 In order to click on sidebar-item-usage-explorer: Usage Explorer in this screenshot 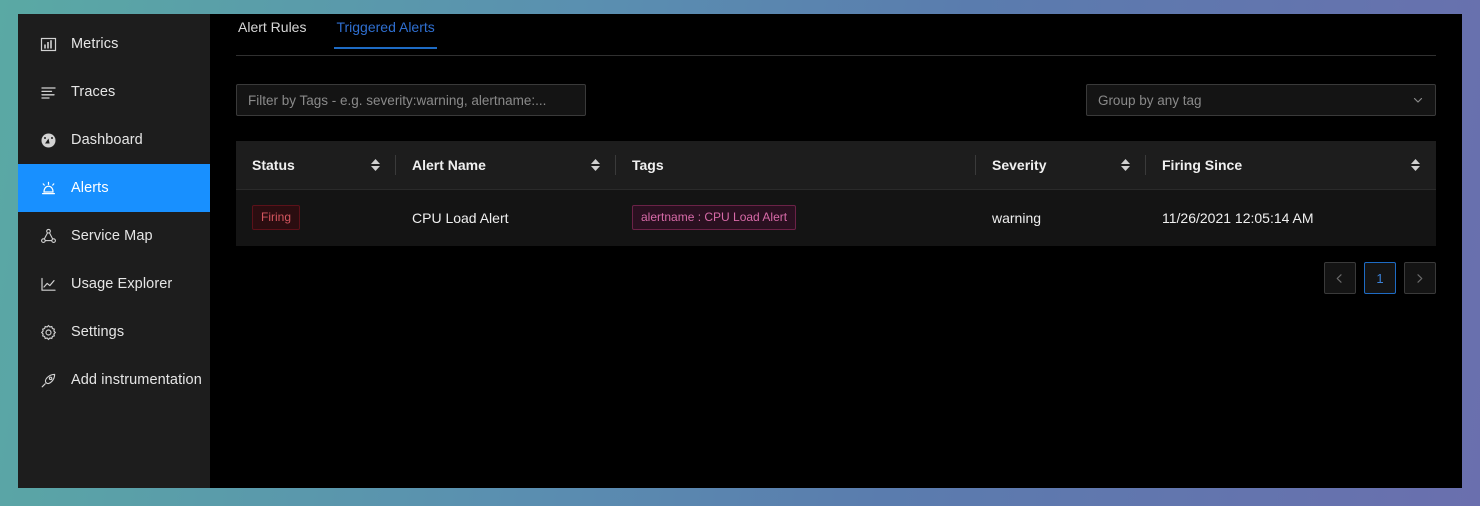, I will do `click(114, 284)`.